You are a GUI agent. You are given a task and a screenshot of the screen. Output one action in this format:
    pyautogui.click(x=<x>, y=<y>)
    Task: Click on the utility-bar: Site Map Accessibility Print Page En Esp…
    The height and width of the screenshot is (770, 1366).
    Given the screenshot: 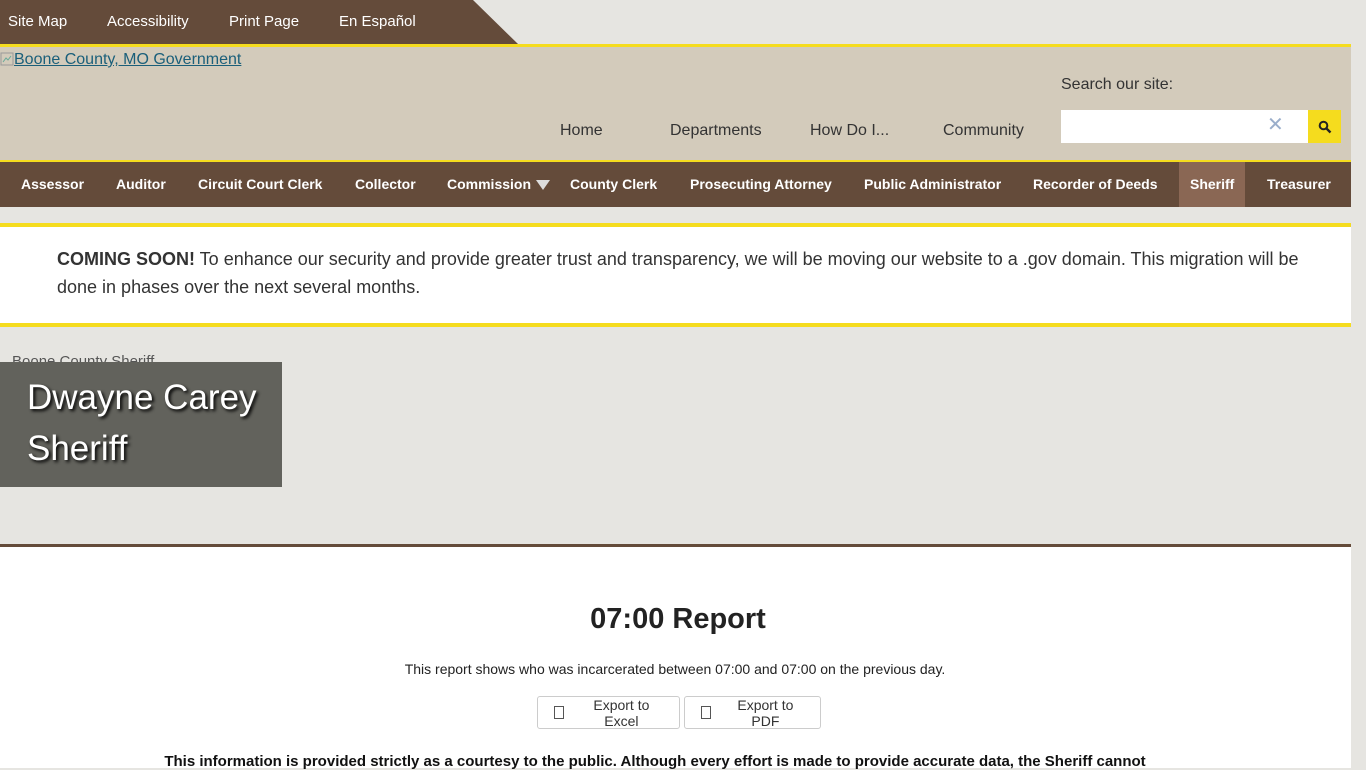 What is the action you would take?
    pyautogui.click(x=259, y=22)
    